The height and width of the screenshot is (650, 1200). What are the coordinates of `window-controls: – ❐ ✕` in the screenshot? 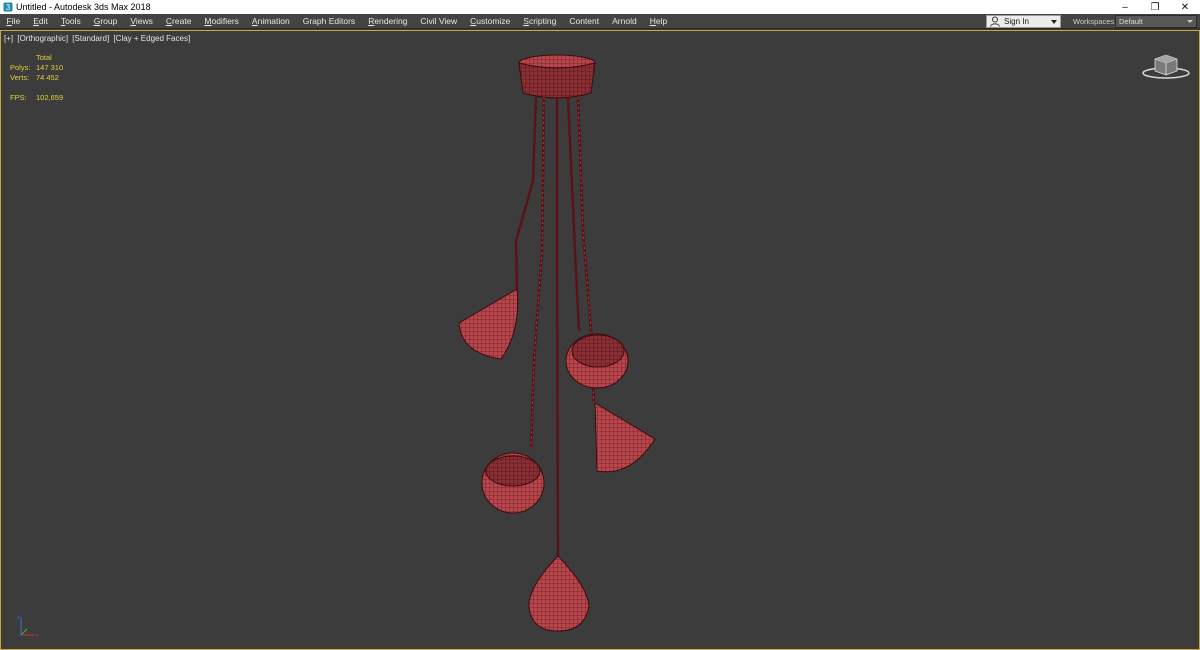 It's located at (1155, 7).